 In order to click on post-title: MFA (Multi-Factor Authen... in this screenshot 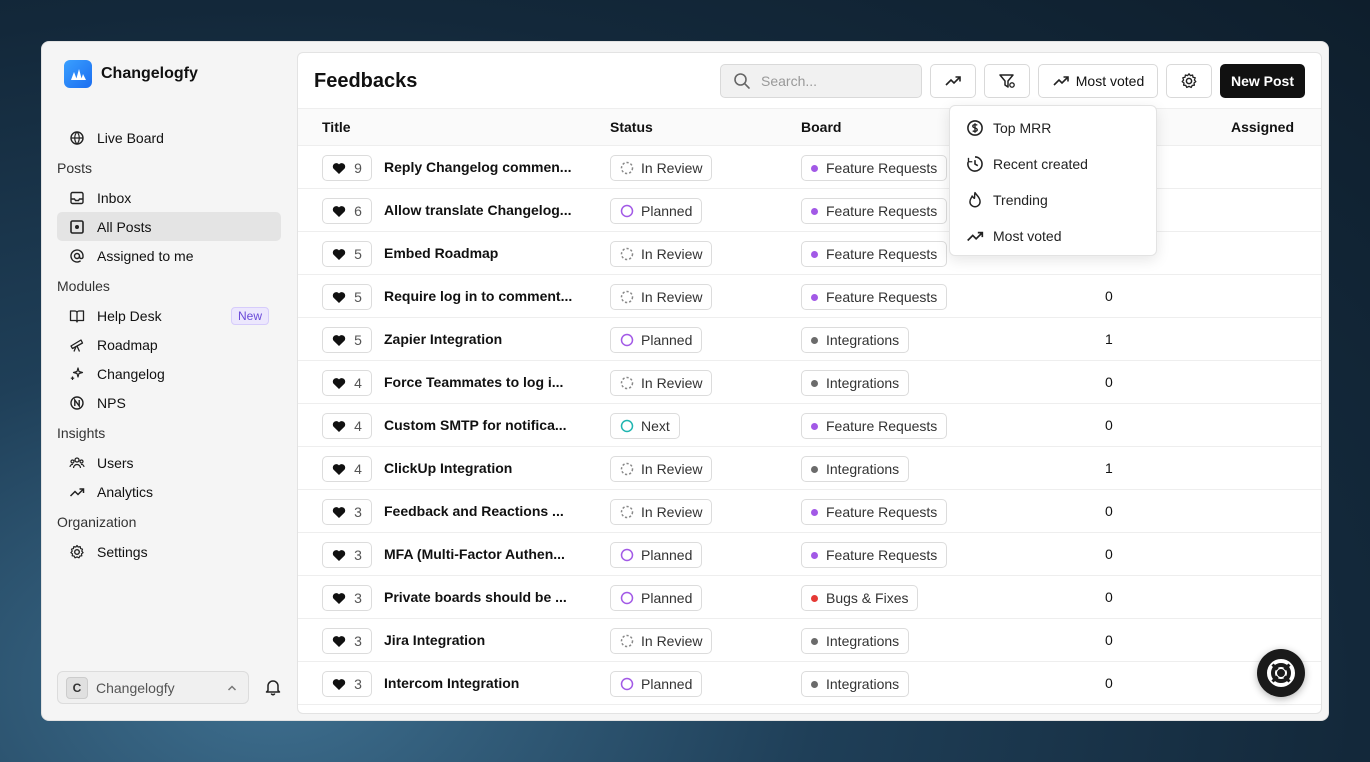, I will do `click(474, 554)`.